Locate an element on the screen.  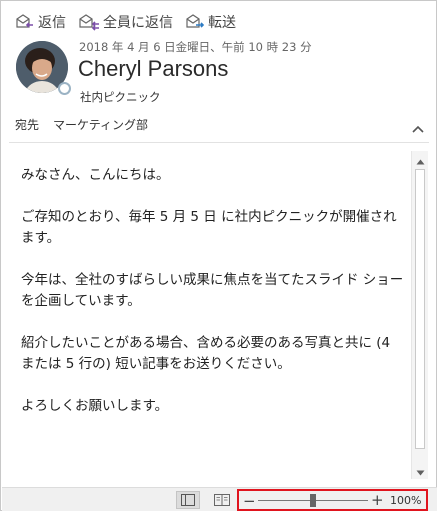
forward-label: 転送 is located at coordinates (222, 23).